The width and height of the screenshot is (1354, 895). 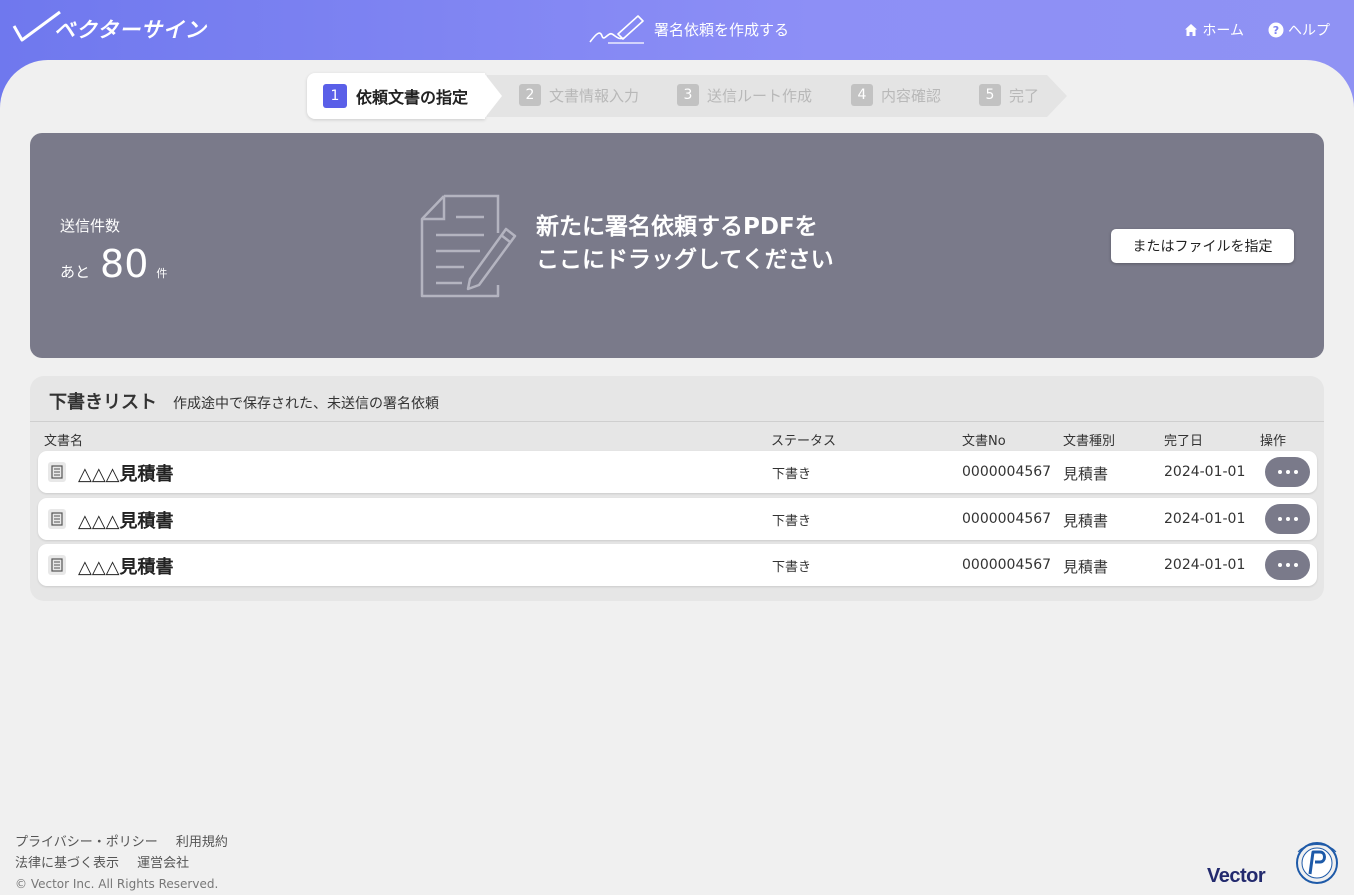 I want to click on home-icon, so click(x=1191, y=30).